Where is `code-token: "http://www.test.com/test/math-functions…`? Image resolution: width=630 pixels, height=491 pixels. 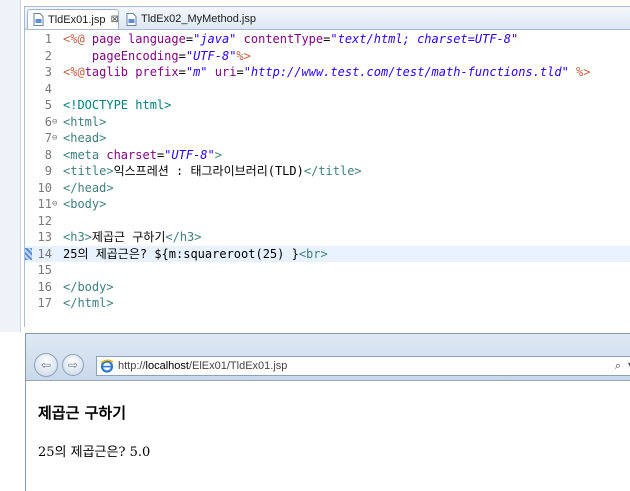
code-token: "http://www.test.com/test/math-functions… is located at coordinates (406, 72).